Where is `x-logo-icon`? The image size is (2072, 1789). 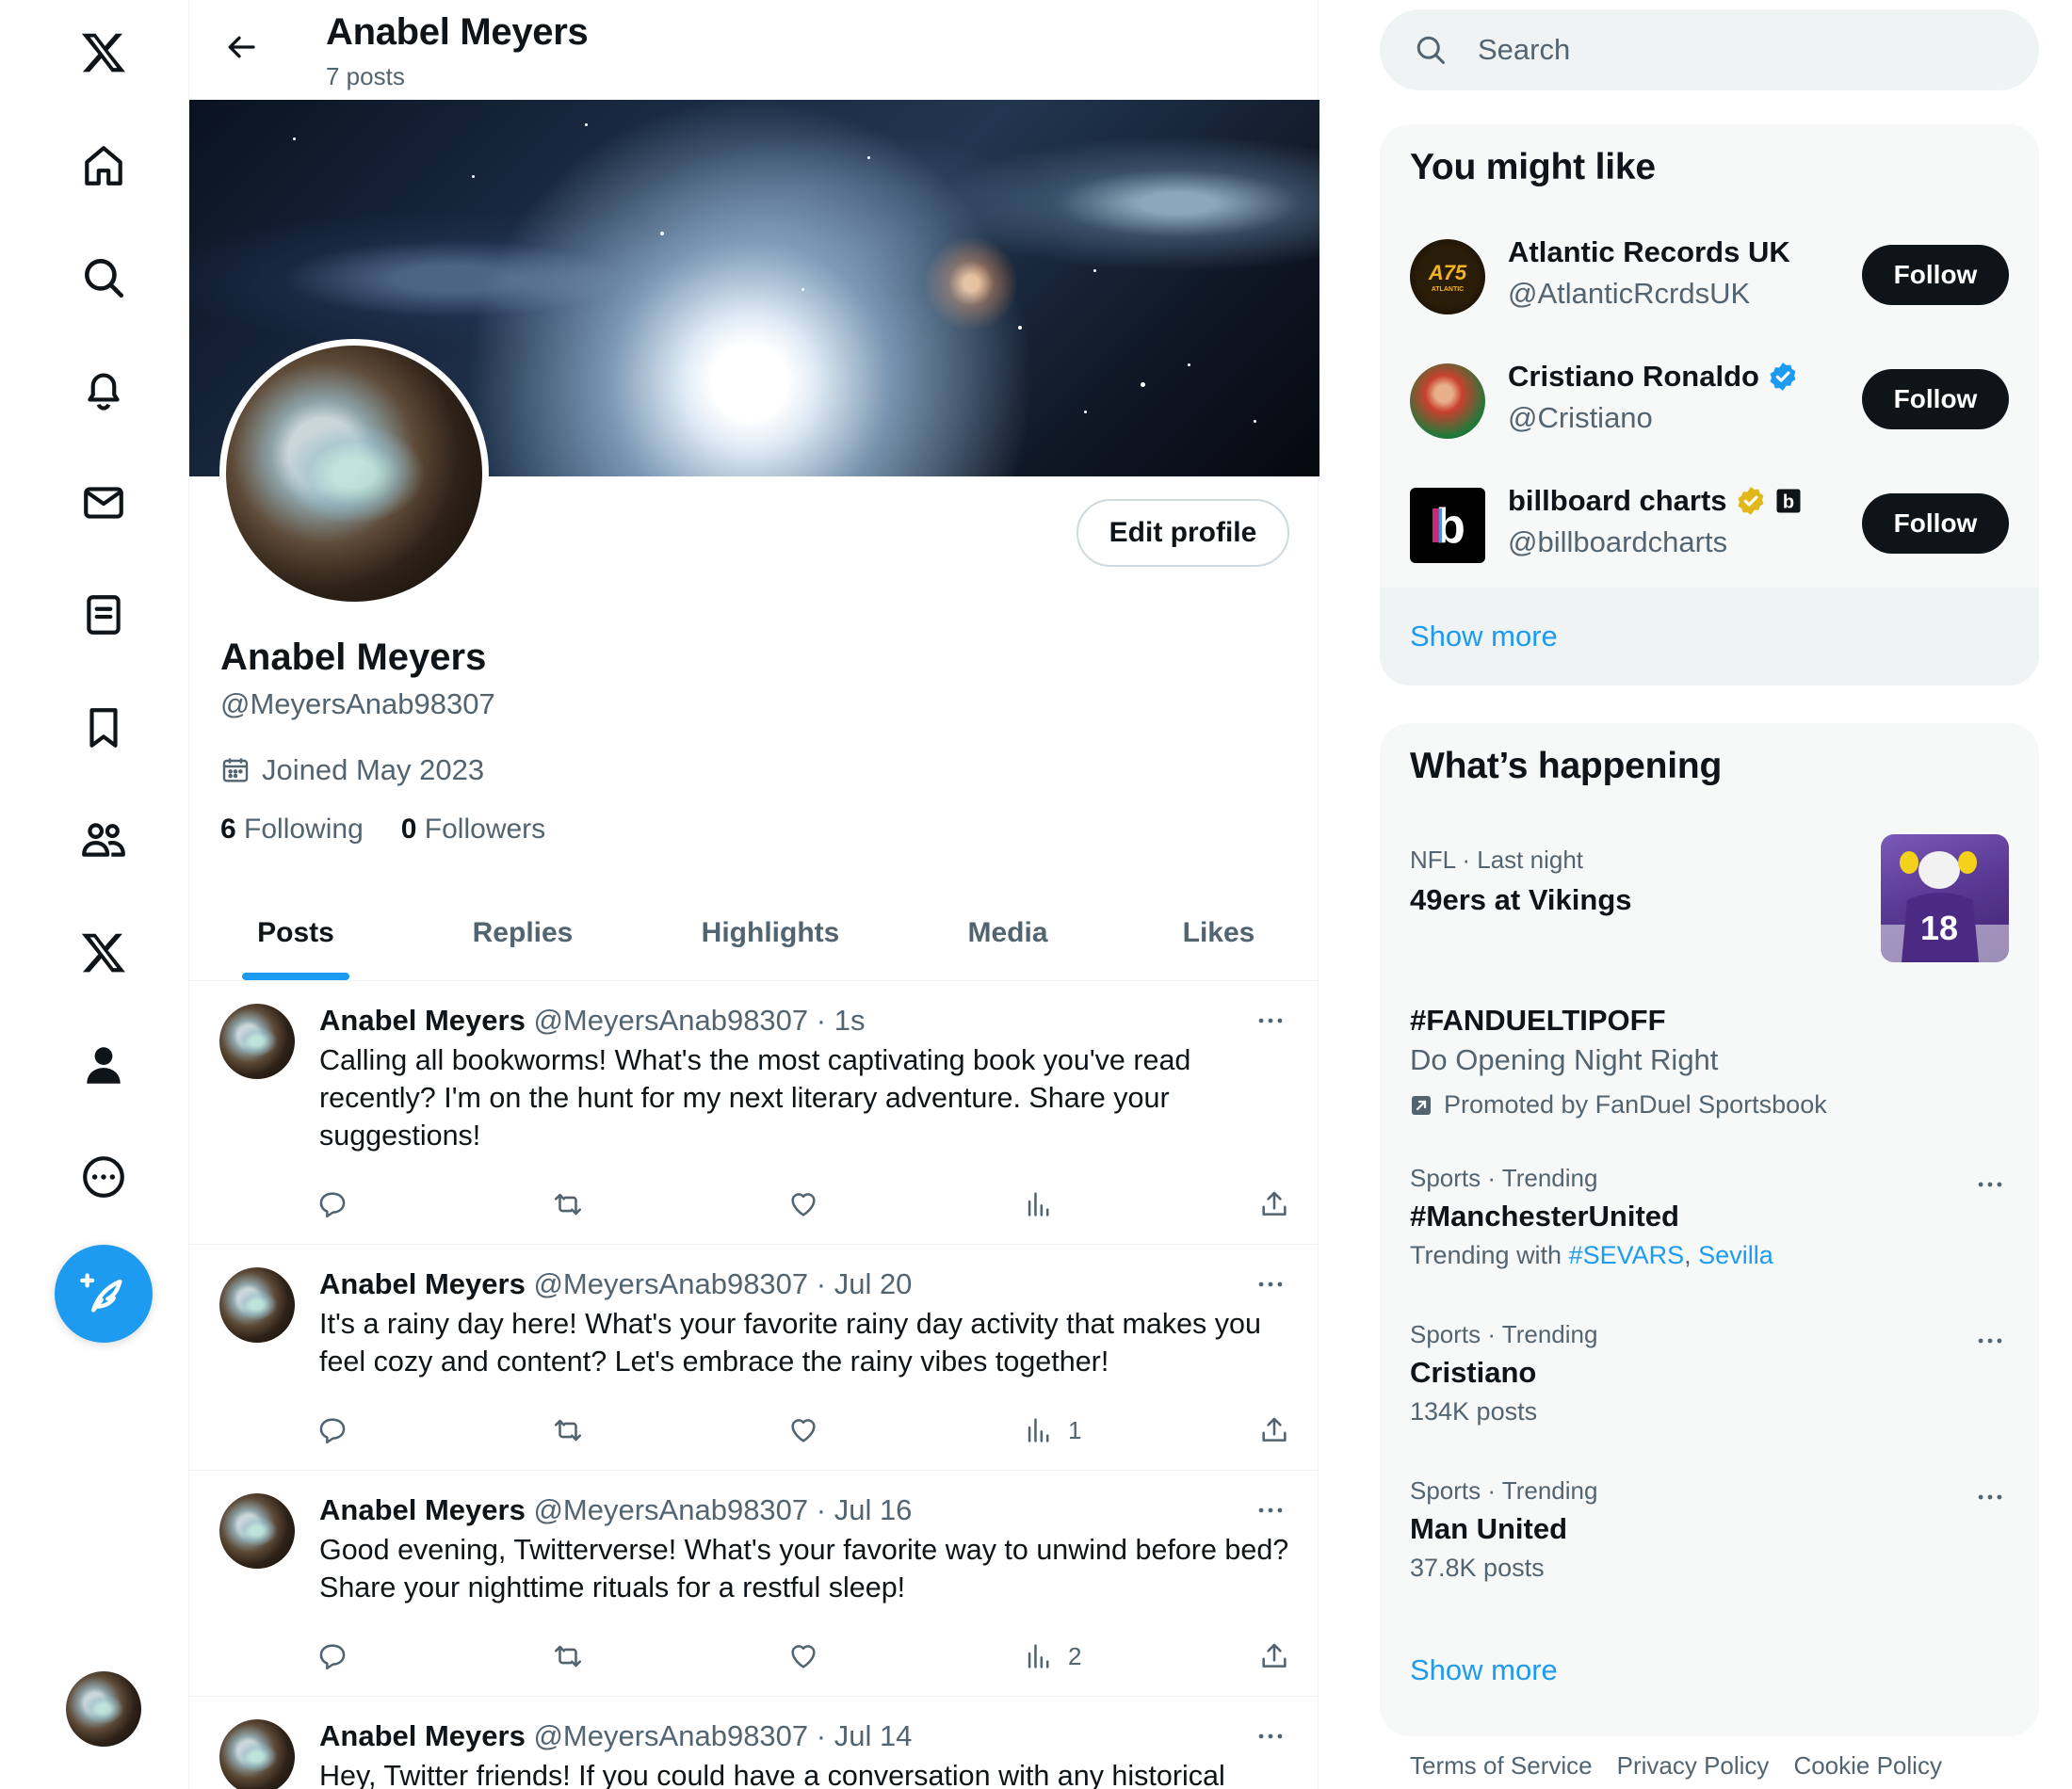 x-logo-icon is located at coordinates (103, 52).